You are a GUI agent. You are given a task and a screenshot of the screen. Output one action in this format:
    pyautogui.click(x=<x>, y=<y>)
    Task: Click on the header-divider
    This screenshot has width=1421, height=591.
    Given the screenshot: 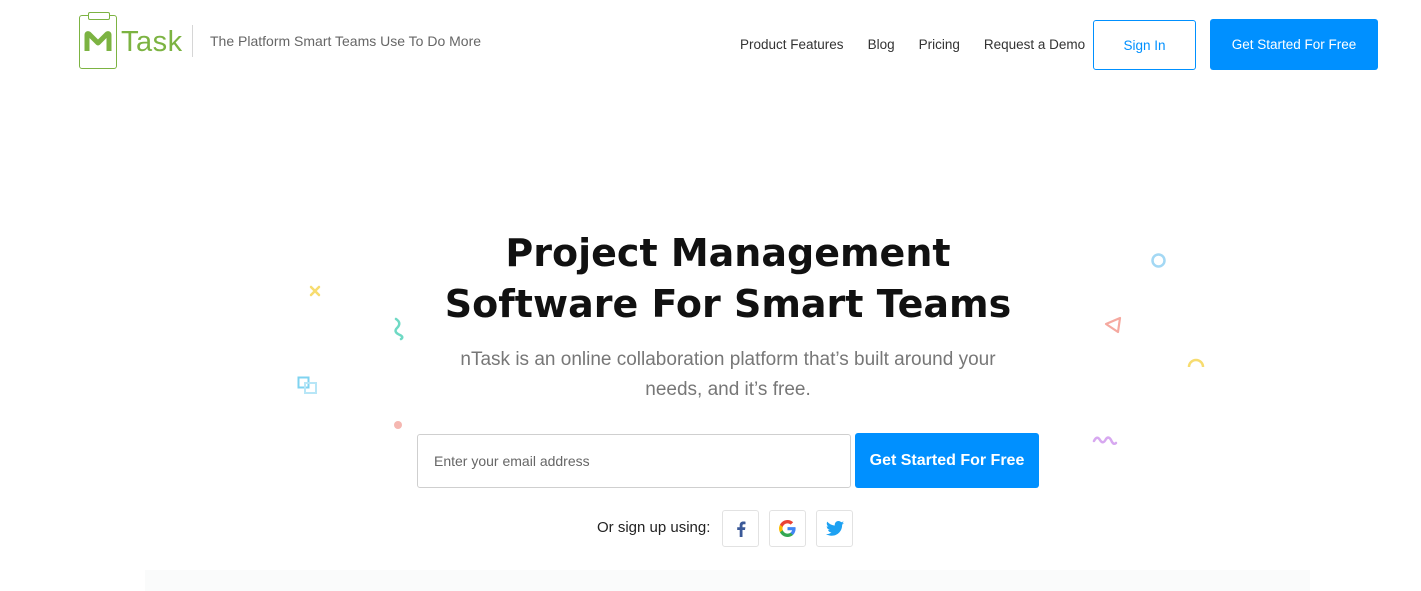 What is the action you would take?
    pyautogui.click(x=192, y=41)
    